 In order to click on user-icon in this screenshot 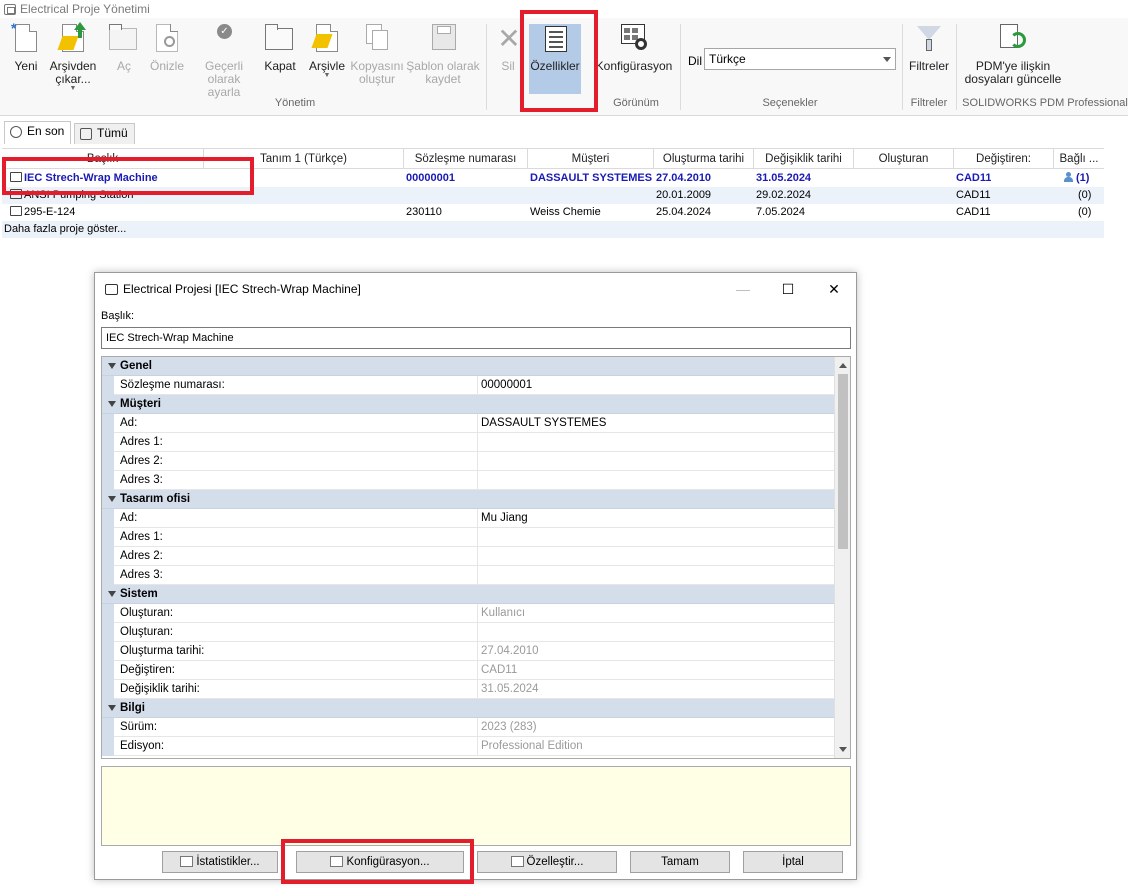, I will do `click(1068, 177)`.